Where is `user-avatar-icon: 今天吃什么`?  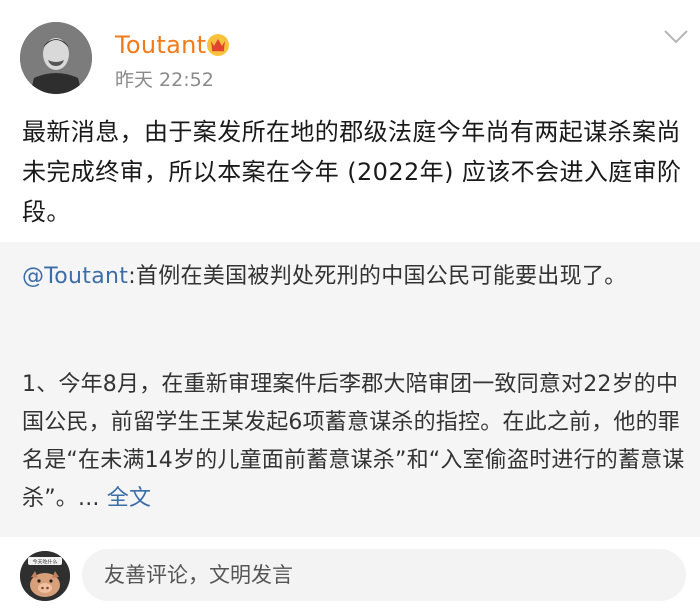 user-avatar-icon: 今天吃什么 is located at coordinates (45, 576).